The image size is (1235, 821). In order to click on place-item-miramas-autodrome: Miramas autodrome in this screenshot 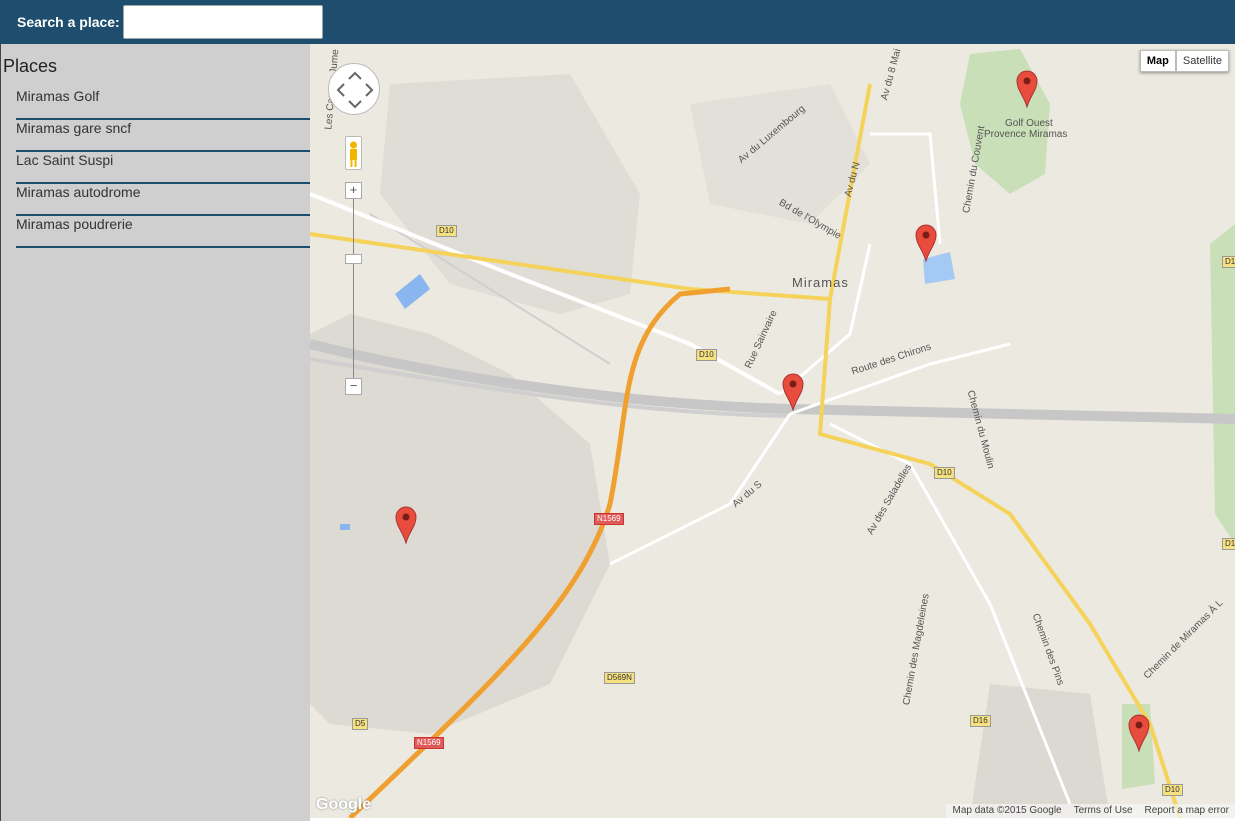, I will do `click(163, 200)`.